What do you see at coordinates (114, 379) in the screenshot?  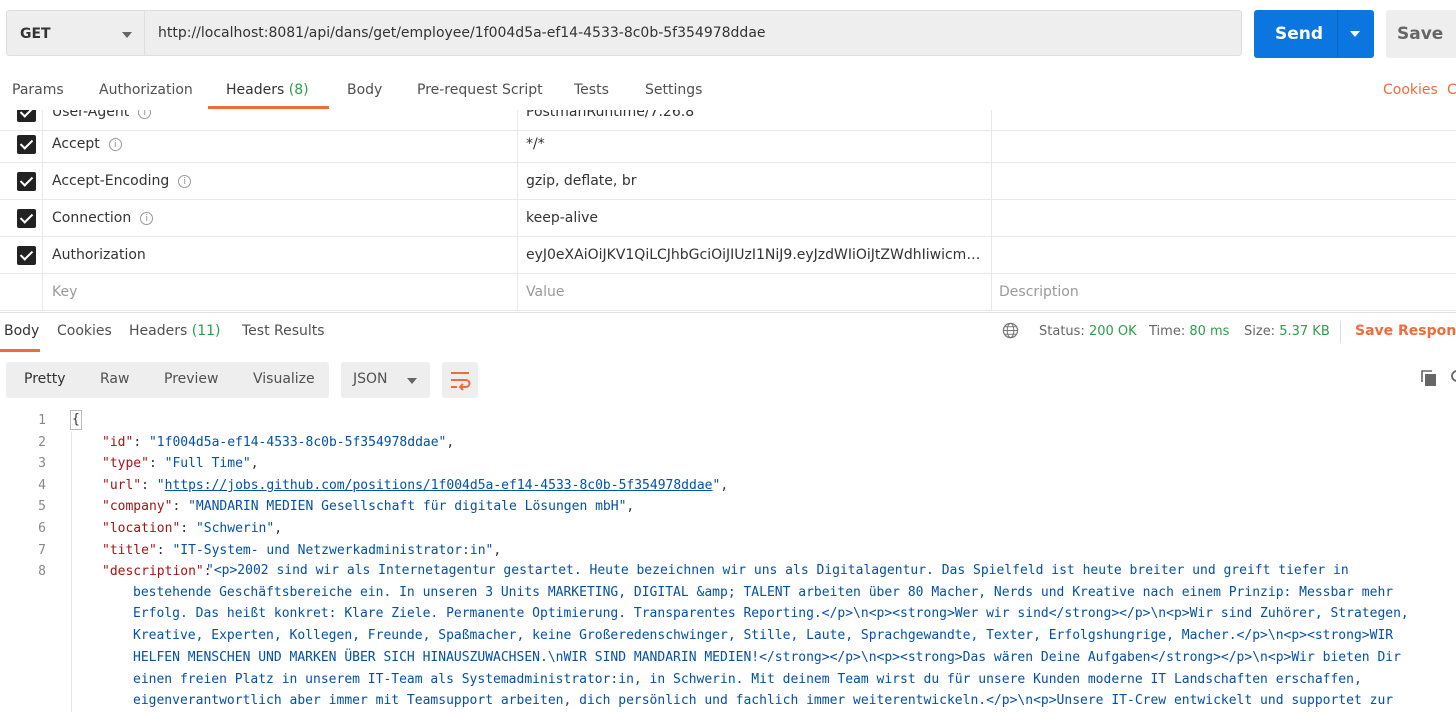 I see `raw-button: Raw` at bounding box center [114, 379].